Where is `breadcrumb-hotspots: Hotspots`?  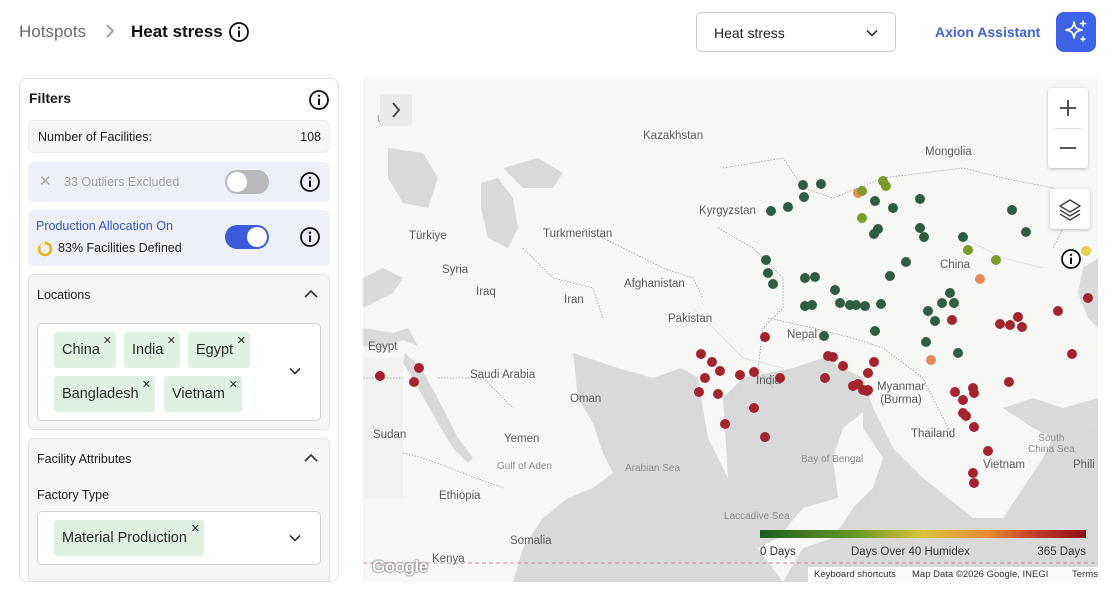
breadcrumb-hotspots: Hotspots is located at coordinates (52, 32).